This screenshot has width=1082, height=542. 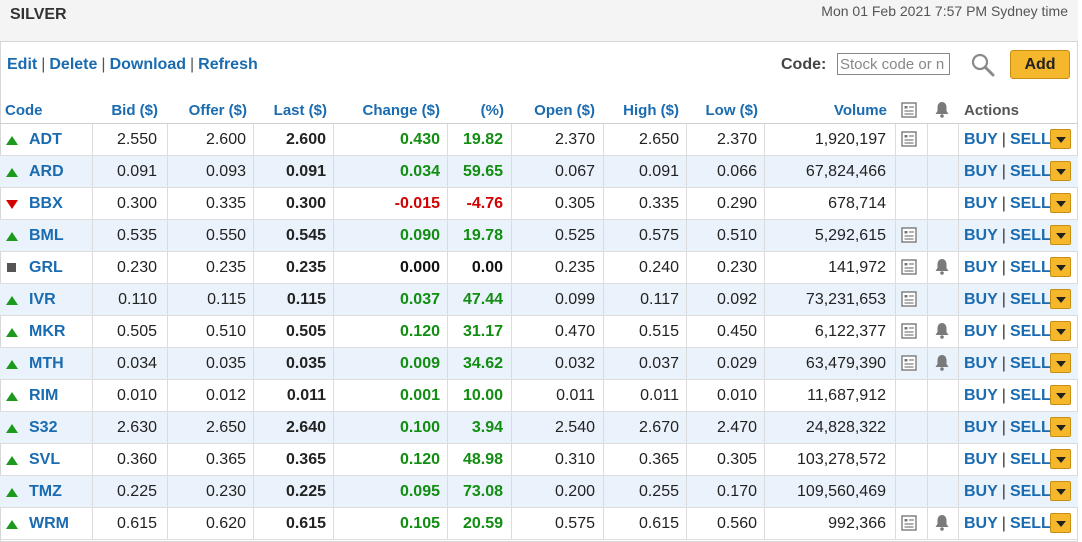 What do you see at coordinates (47, 331) in the screenshot?
I see `stock-code-link: MKR` at bounding box center [47, 331].